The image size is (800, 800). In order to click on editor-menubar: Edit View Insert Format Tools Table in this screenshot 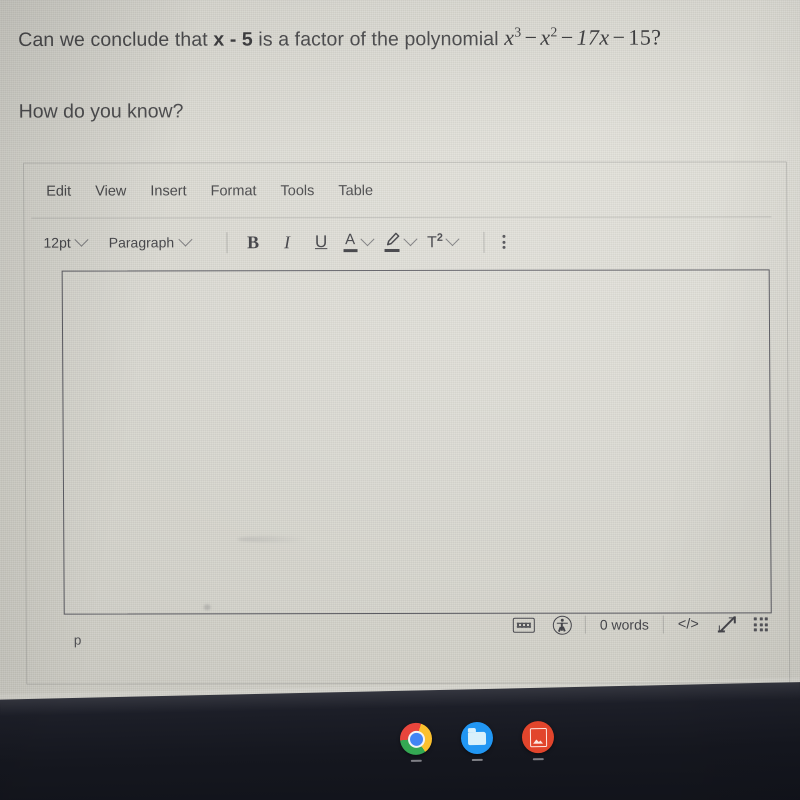, I will do `click(209, 191)`.